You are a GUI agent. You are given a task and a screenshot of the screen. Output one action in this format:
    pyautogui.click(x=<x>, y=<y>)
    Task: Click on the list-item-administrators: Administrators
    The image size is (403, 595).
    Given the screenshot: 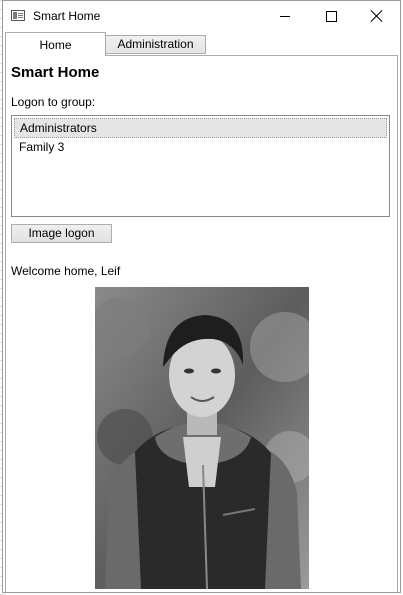 What is the action you would take?
    pyautogui.click(x=200, y=128)
    